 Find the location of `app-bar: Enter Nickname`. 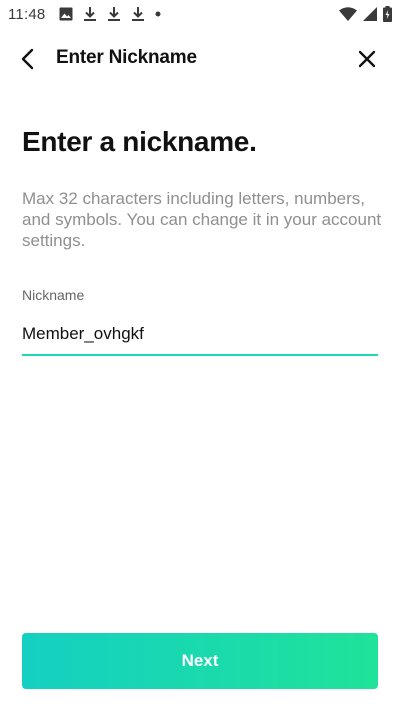

app-bar: Enter Nickname is located at coordinates (200, 59).